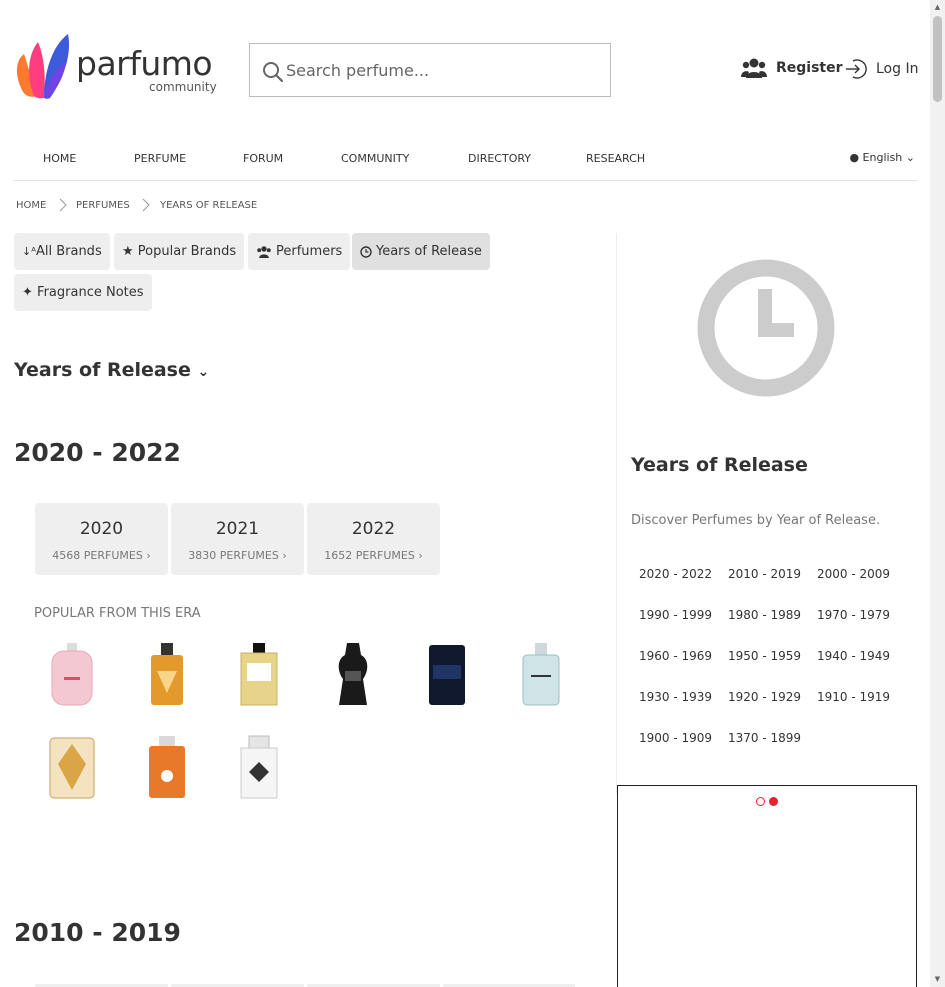 This screenshot has width=945, height=987. What do you see at coordinates (27, 292) in the screenshot?
I see `drop-icon: ✦` at bounding box center [27, 292].